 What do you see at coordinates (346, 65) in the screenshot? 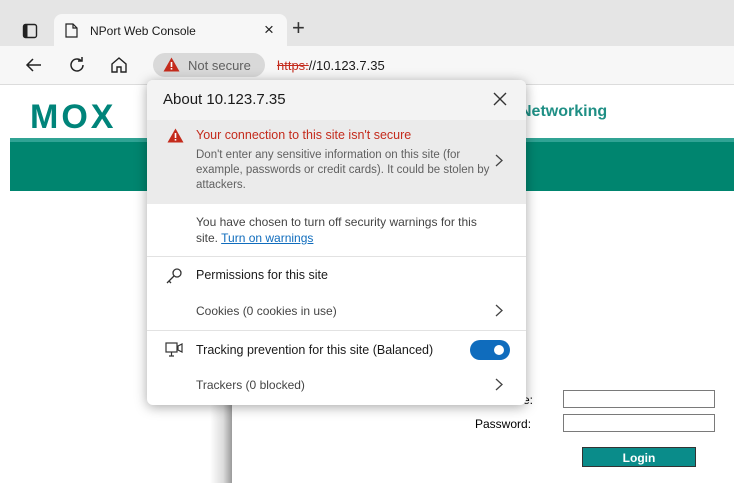
I see `url-host: //10.123.7.35` at bounding box center [346, 65].